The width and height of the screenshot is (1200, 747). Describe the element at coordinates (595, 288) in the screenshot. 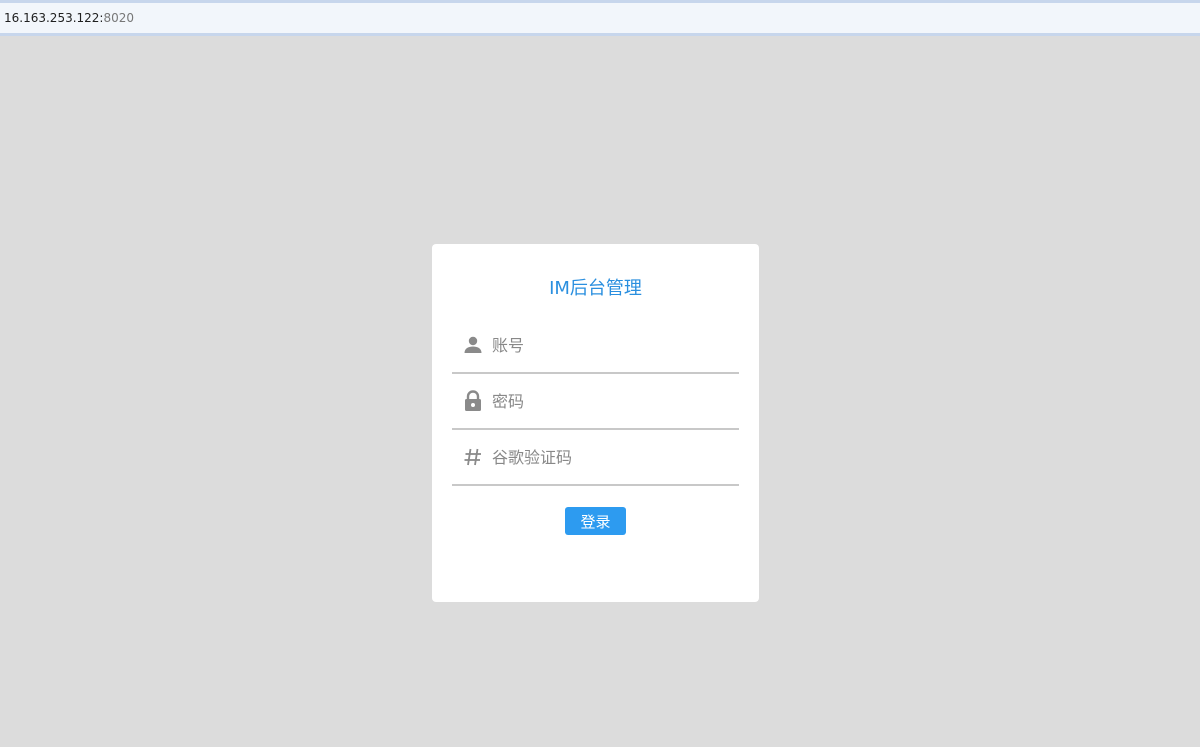

I see `login-title: IM后台管理` at that location.